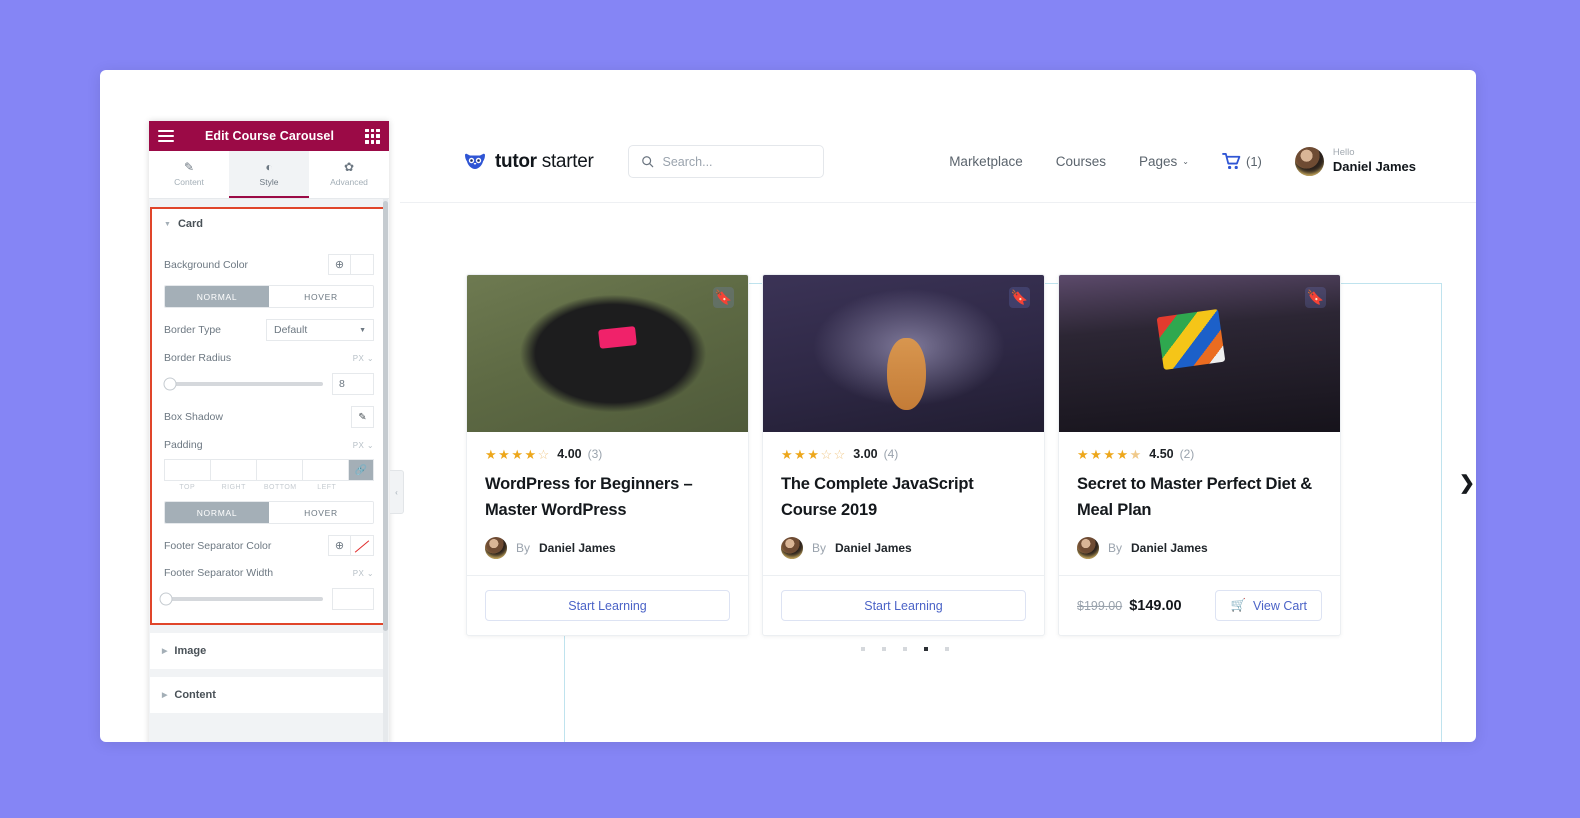  I want to click on border-radius-slider-row: 8, so click(268, 384).